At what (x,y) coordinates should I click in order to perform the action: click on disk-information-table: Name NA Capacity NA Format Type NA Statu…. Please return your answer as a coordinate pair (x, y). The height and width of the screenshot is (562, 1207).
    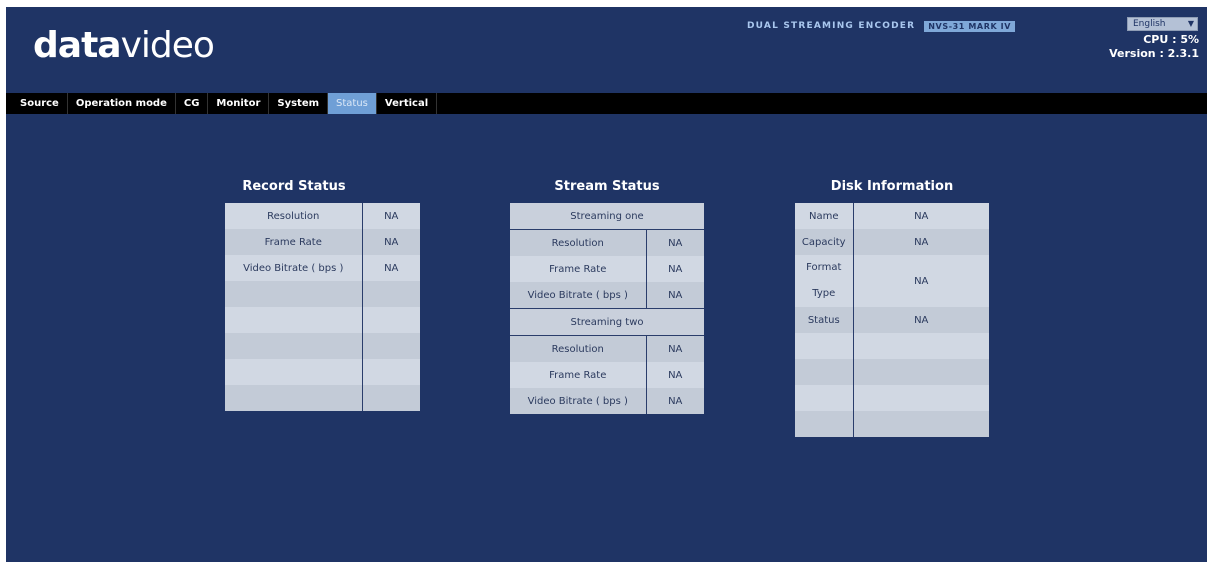
    Looking at the image, I should click on (892, 320).